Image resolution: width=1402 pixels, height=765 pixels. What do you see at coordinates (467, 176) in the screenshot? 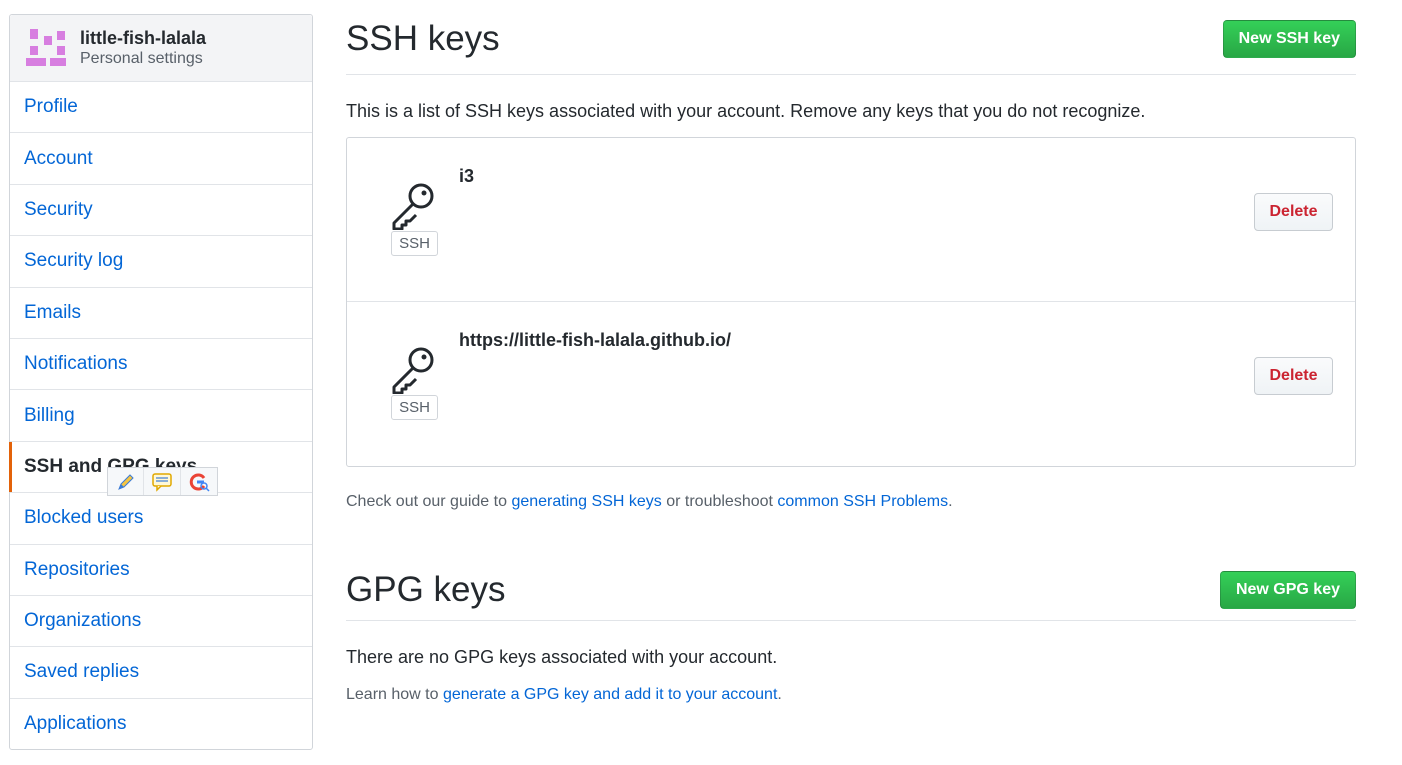
I see `ssh-key-title: i3` at bounding box center [467, 176].